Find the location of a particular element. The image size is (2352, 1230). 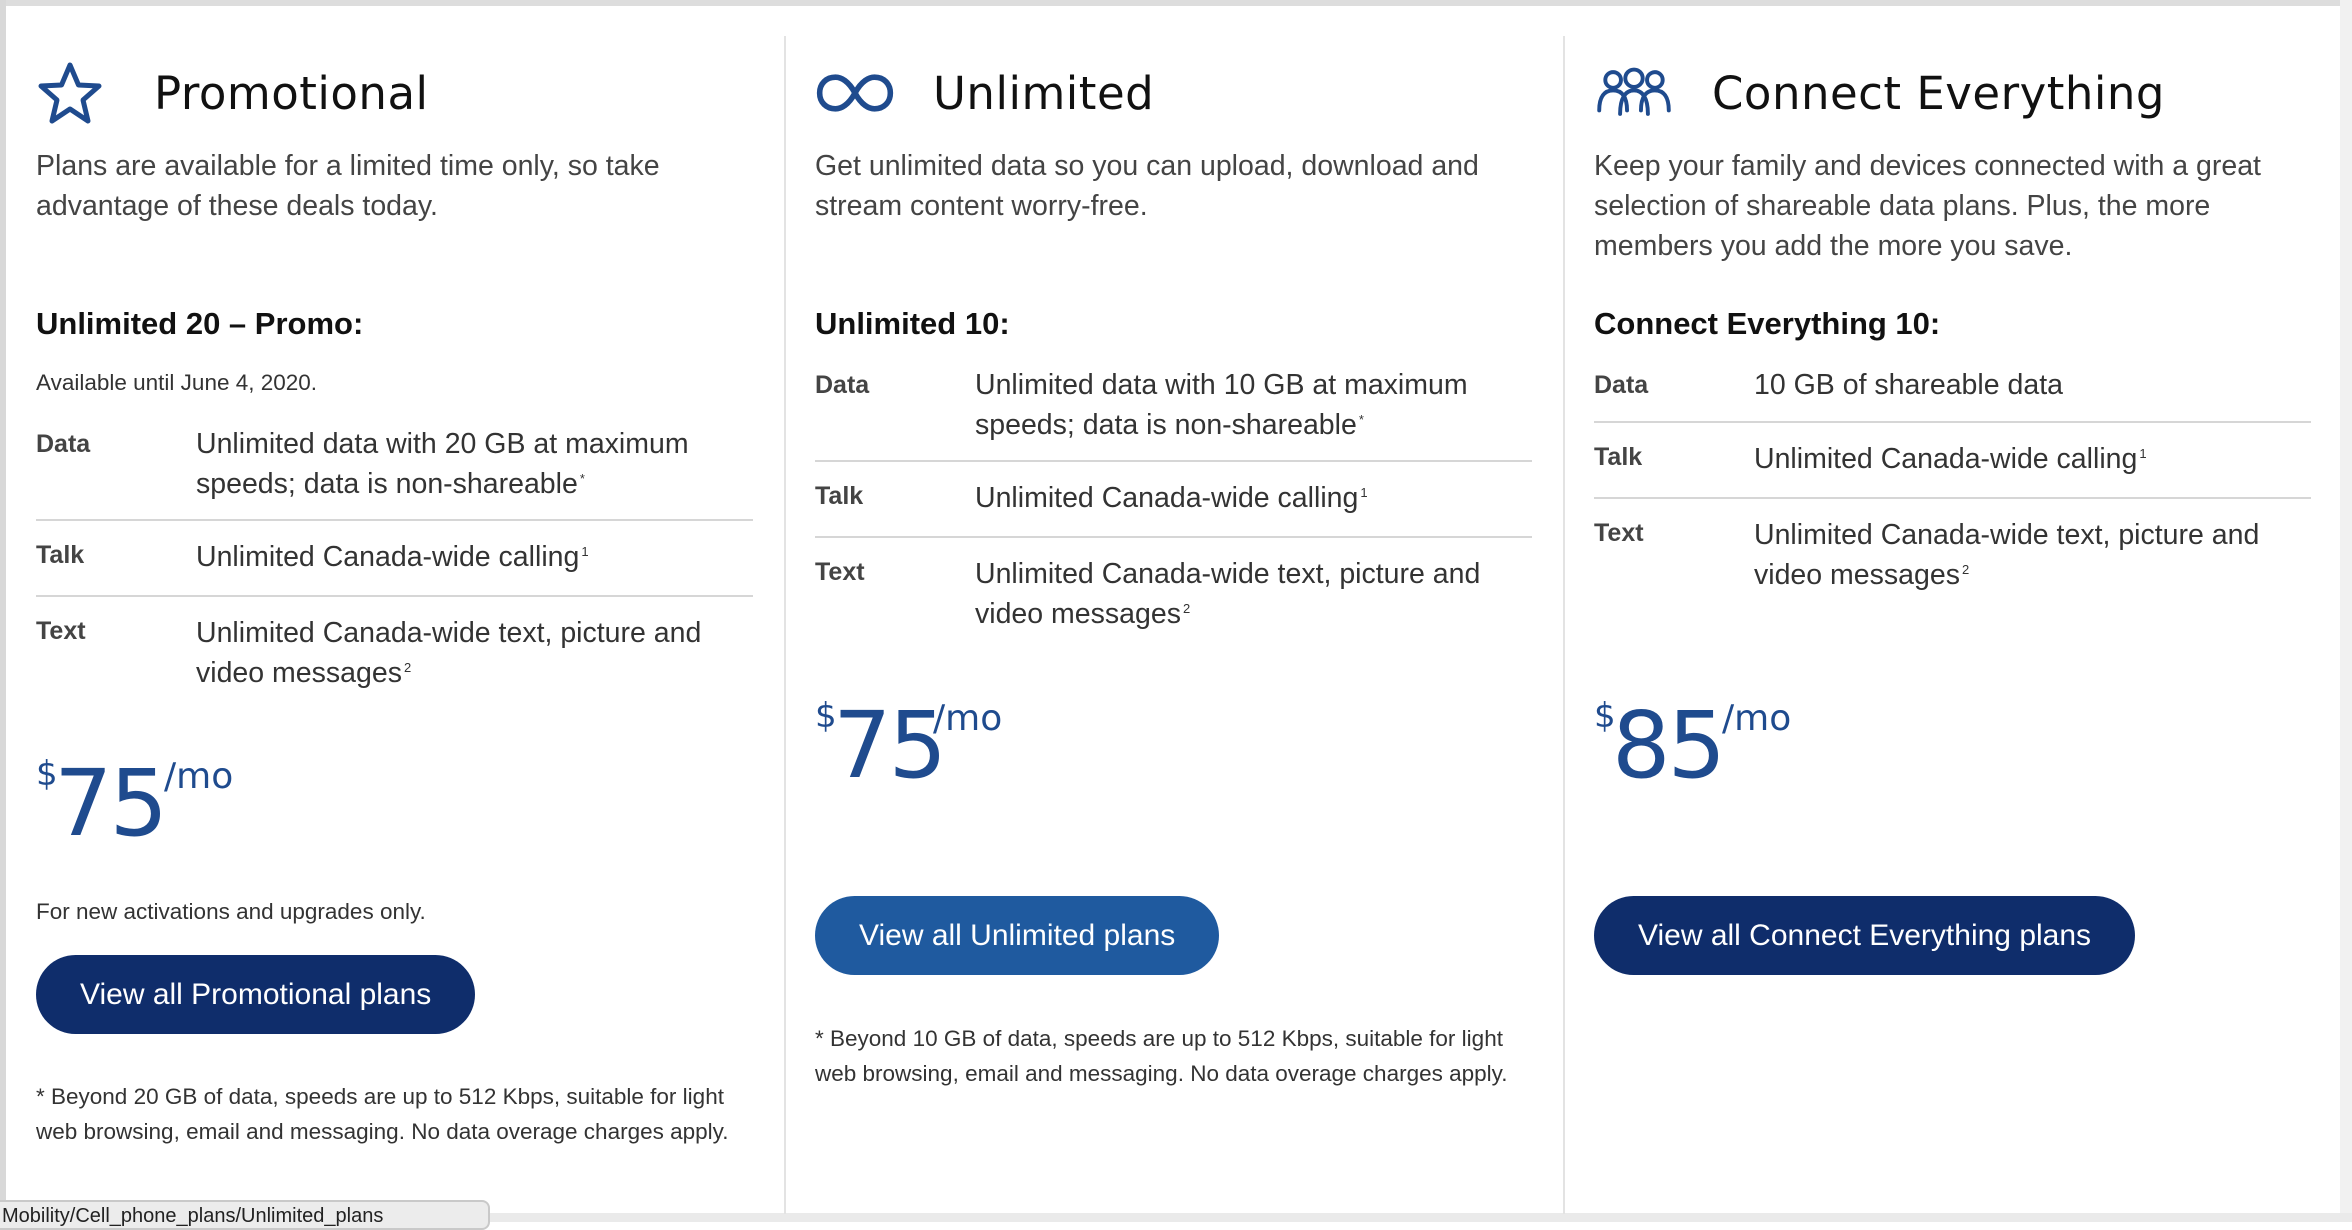

activation-note: For new activations and upgrades only. is located at coordinates (231, 911).